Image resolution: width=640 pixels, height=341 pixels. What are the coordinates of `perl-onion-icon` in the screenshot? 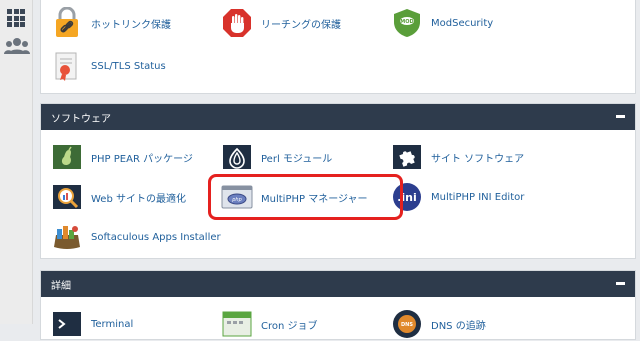 It's located at (237, 157).